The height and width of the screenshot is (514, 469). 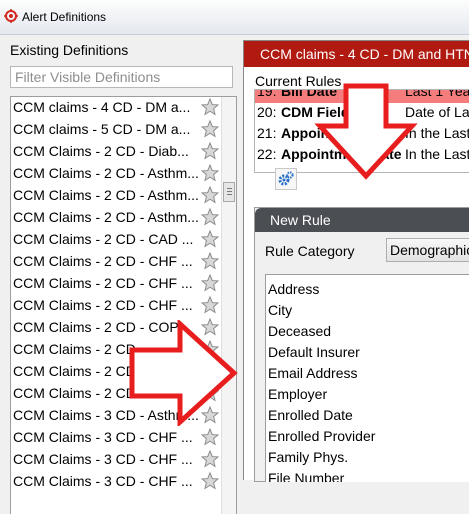 I want to click on new-rule-header: New Rule, so click(x=362, y=220).